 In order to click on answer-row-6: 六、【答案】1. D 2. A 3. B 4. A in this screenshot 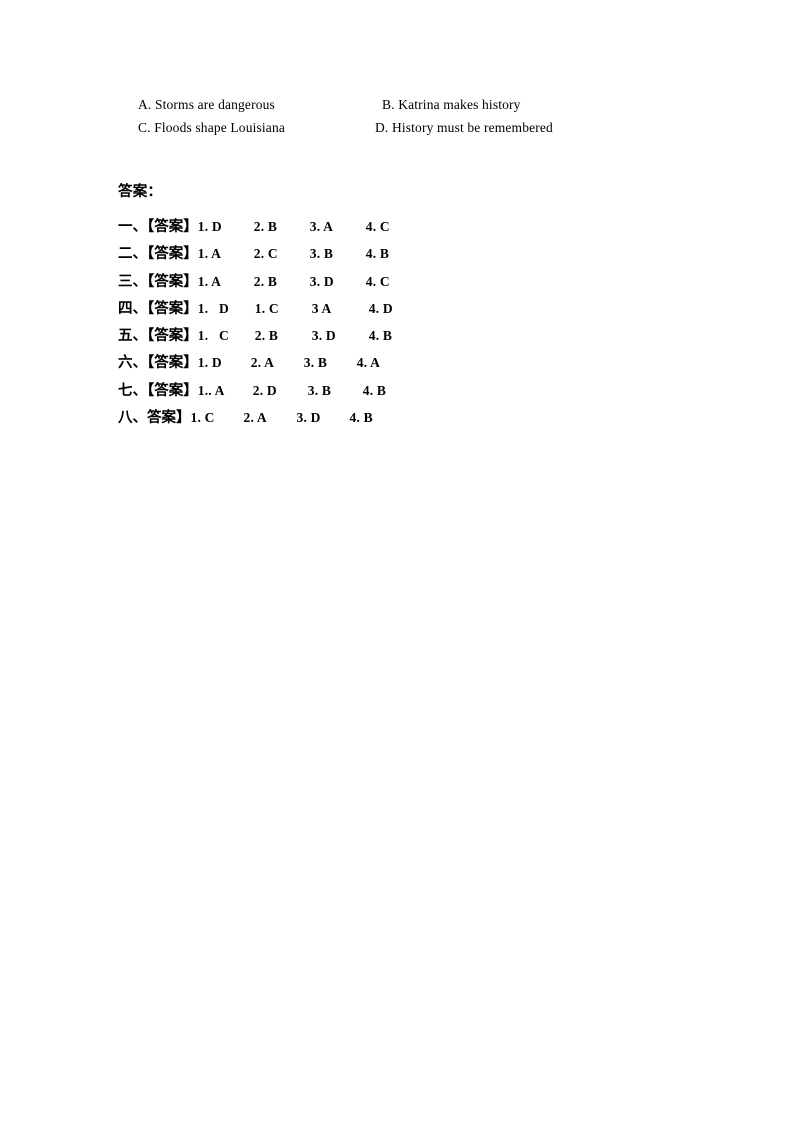, I will do `click(418, 362)`.